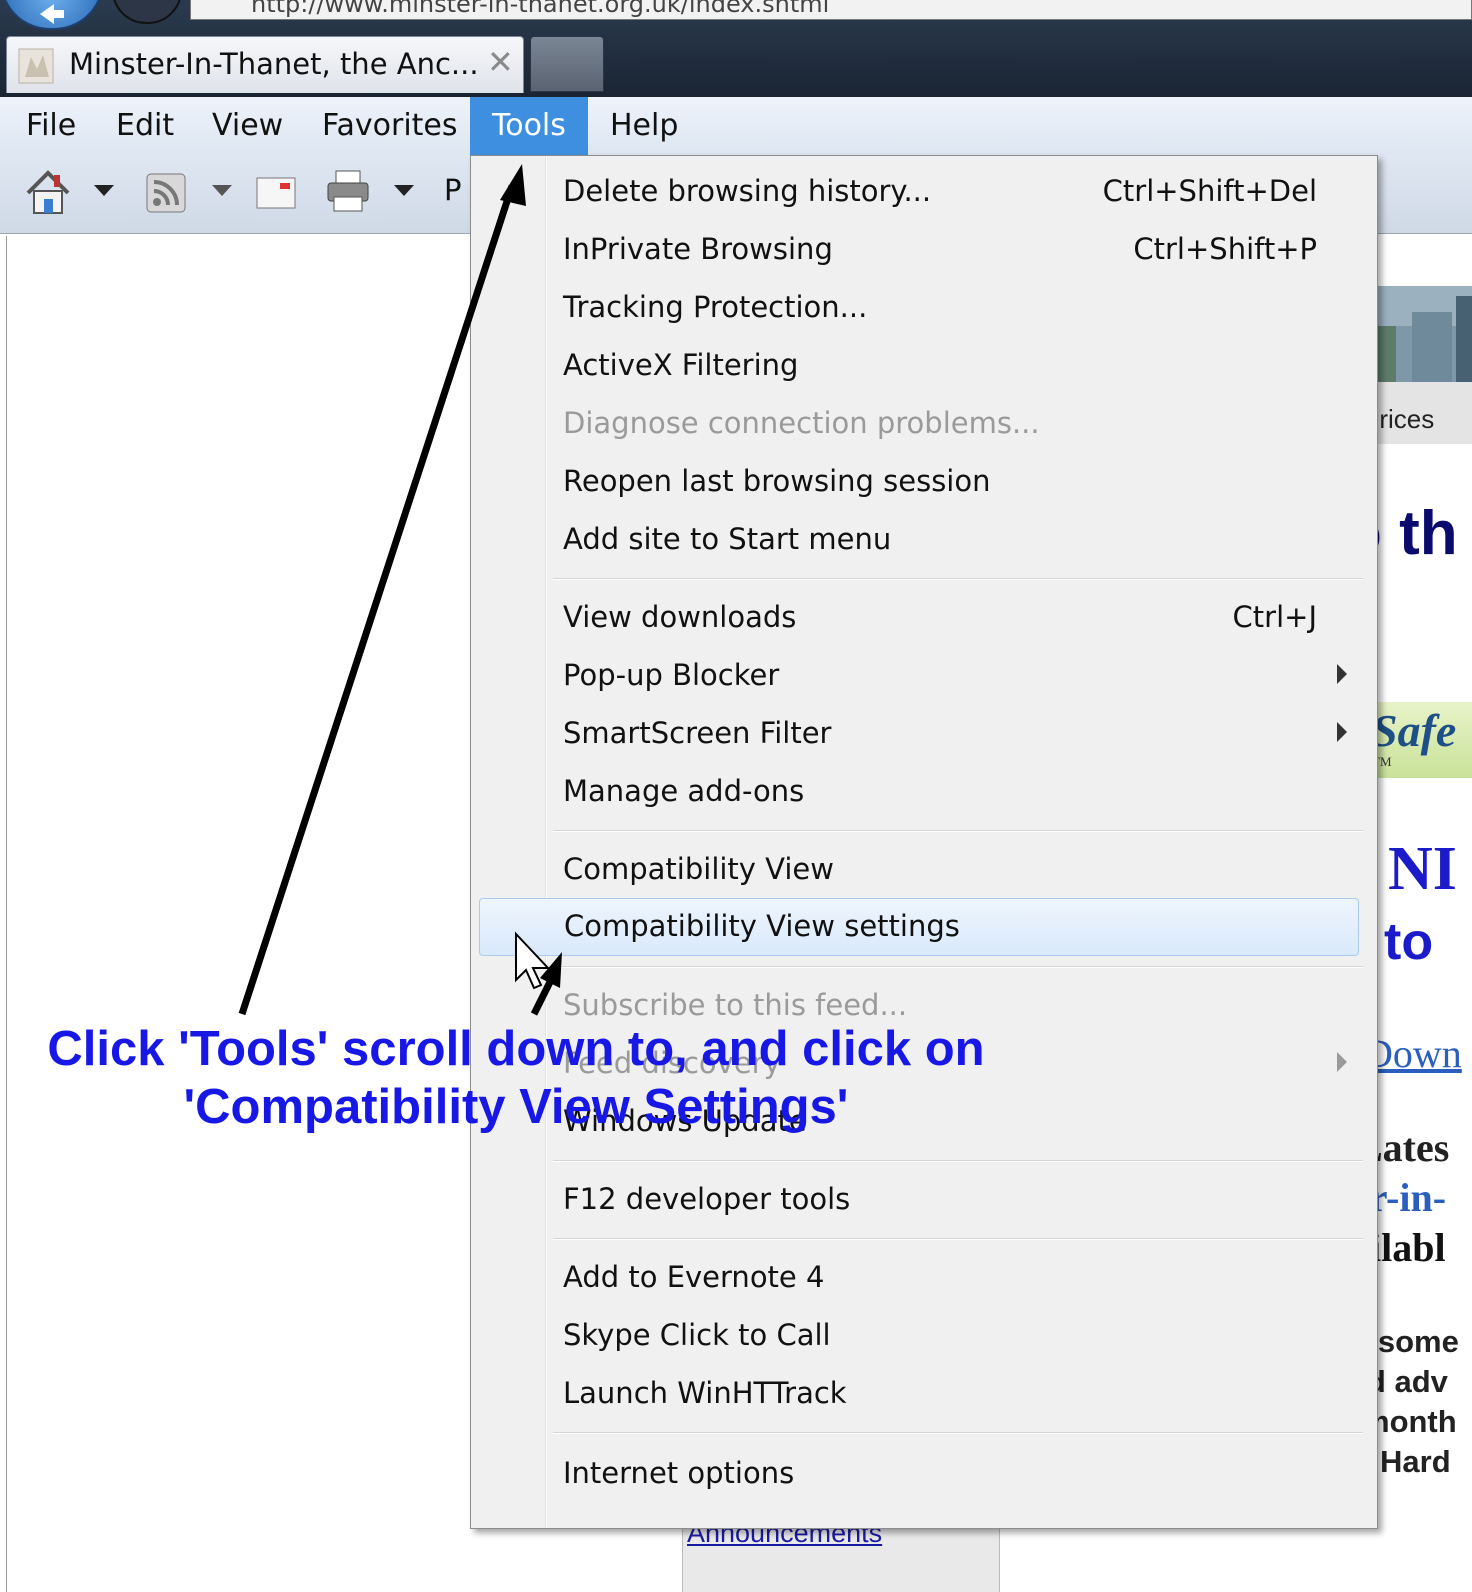 This screenshot has height=1592, width=1472. I want to click on menu-item-label: Skype Click to Call, so click(697, 1335).